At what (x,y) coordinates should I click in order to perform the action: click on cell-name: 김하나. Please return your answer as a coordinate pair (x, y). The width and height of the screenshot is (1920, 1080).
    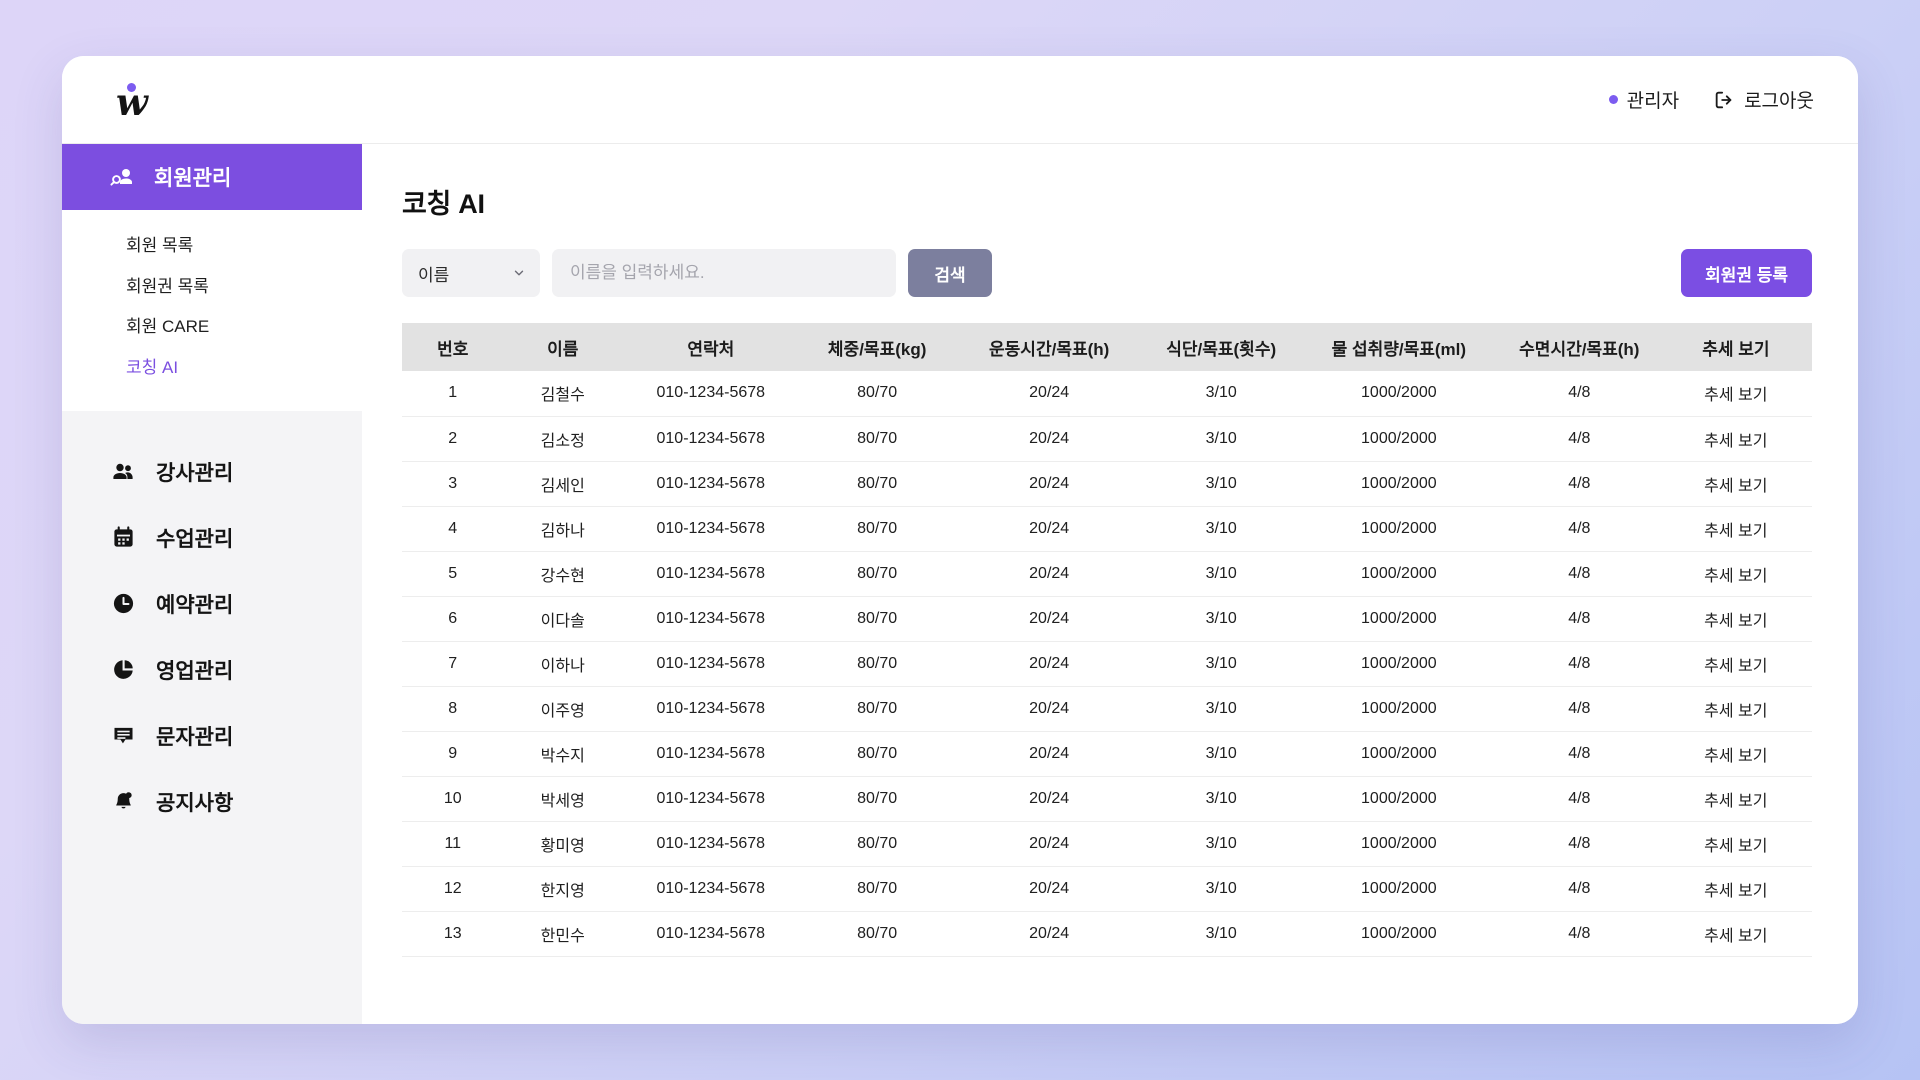
    Looking at the image, I should click on (562, 529).